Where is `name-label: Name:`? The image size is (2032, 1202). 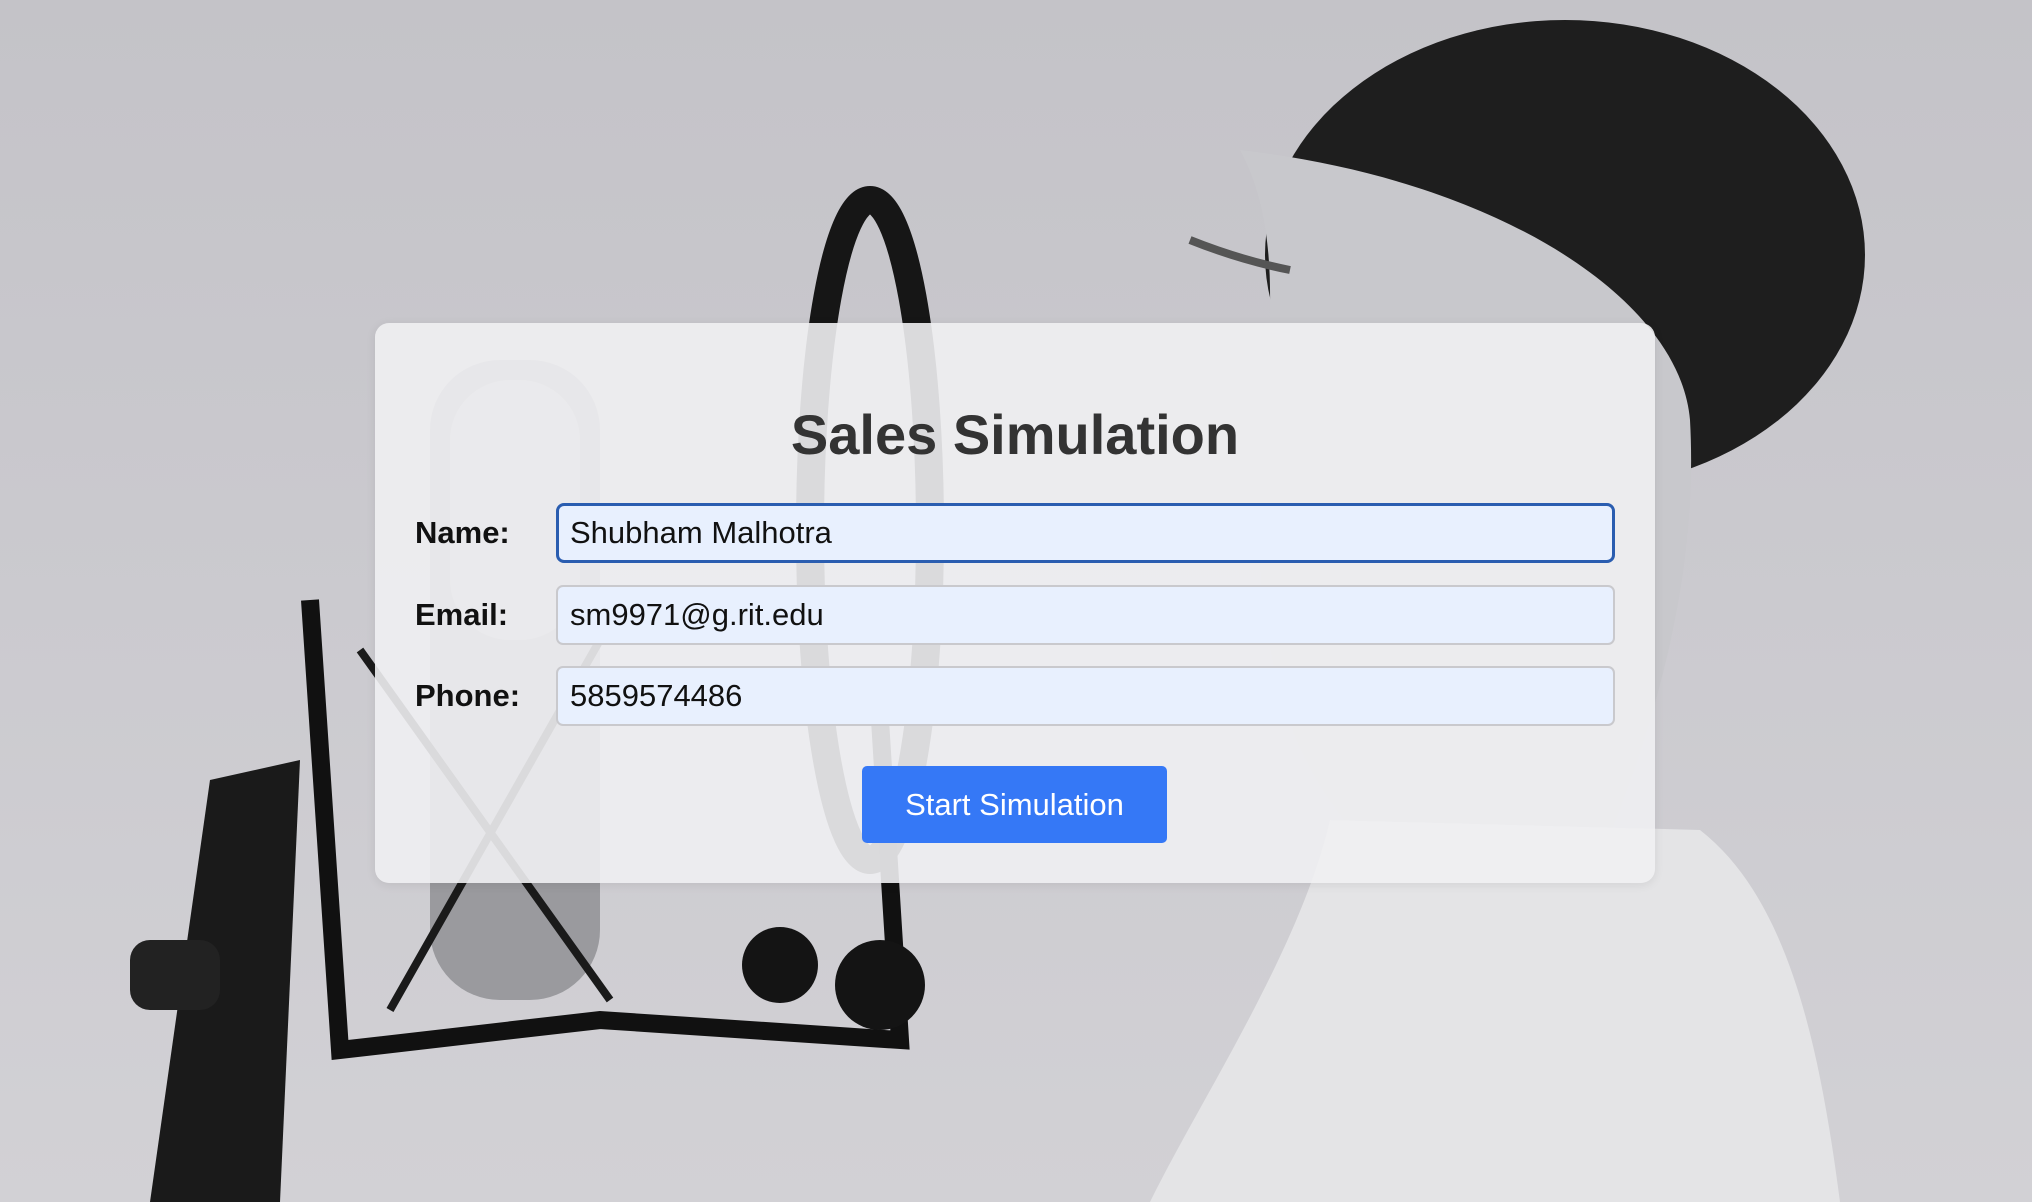
name-label: Name: is located at coordinates (462, 532).